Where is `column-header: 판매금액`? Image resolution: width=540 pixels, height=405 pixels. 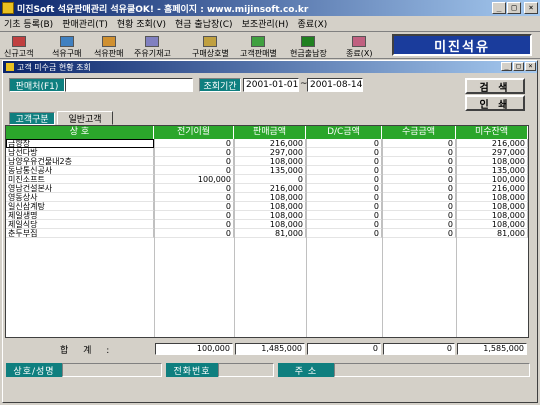 column-header: 판매금액 is located at coordinates (270, 132).